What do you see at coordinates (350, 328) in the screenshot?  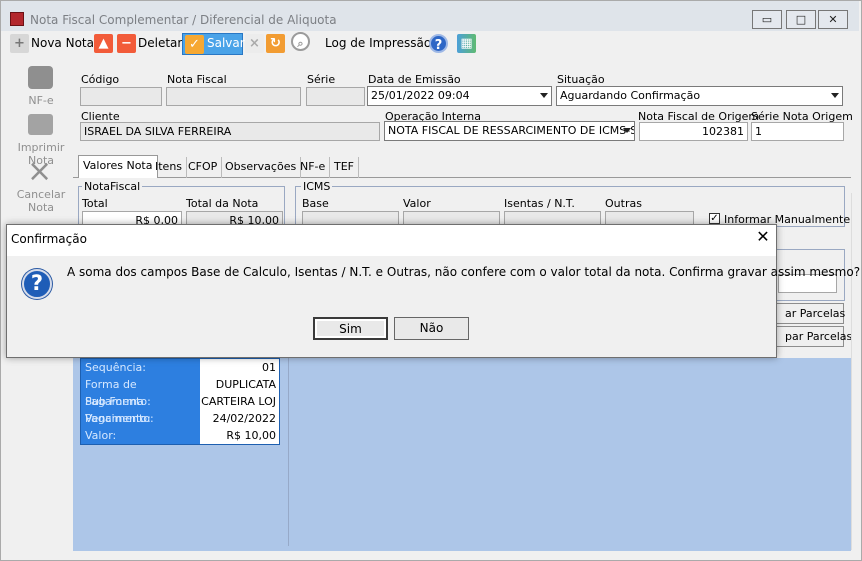 I see `yes-button: Sim` at bounding box center [350, 328].